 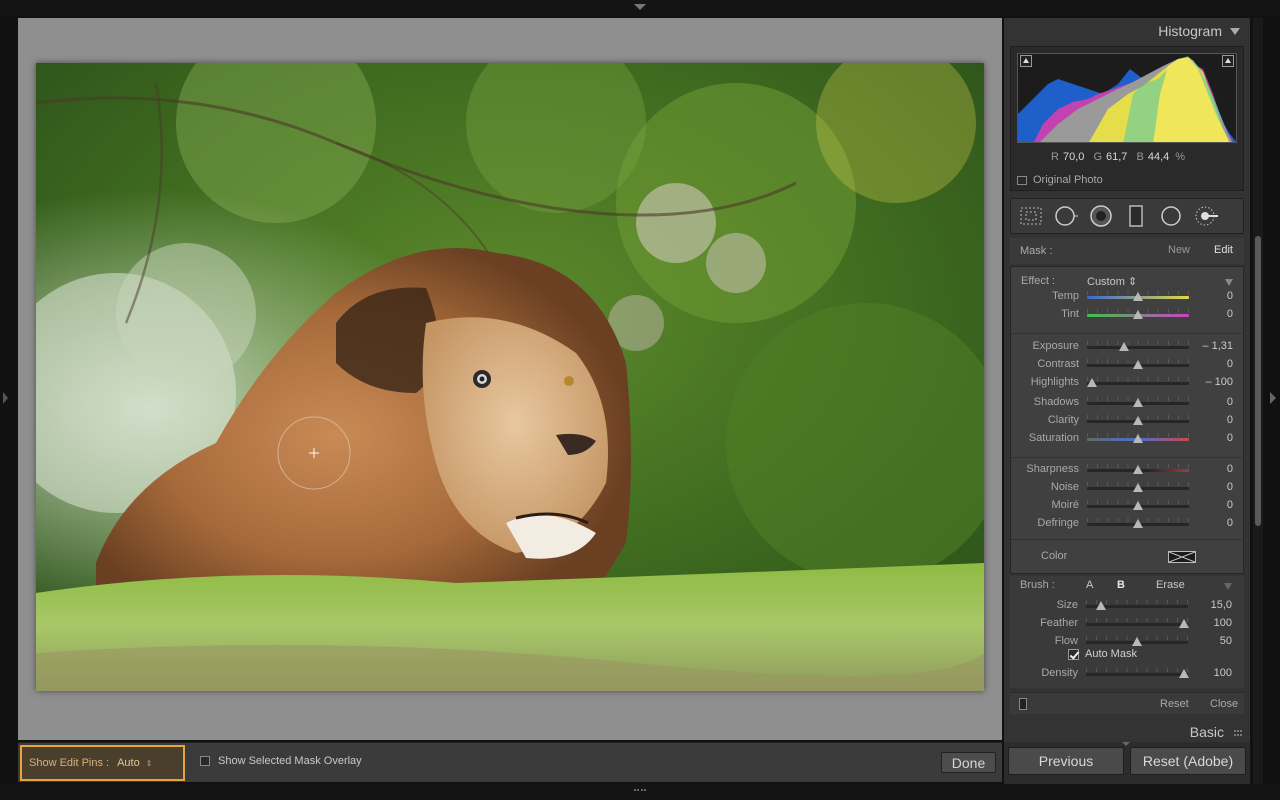 What do you see at coordinates (1258, 381) in the screenshot?
I see `scrollbar-thumb` at bounding box center [1258, 381].